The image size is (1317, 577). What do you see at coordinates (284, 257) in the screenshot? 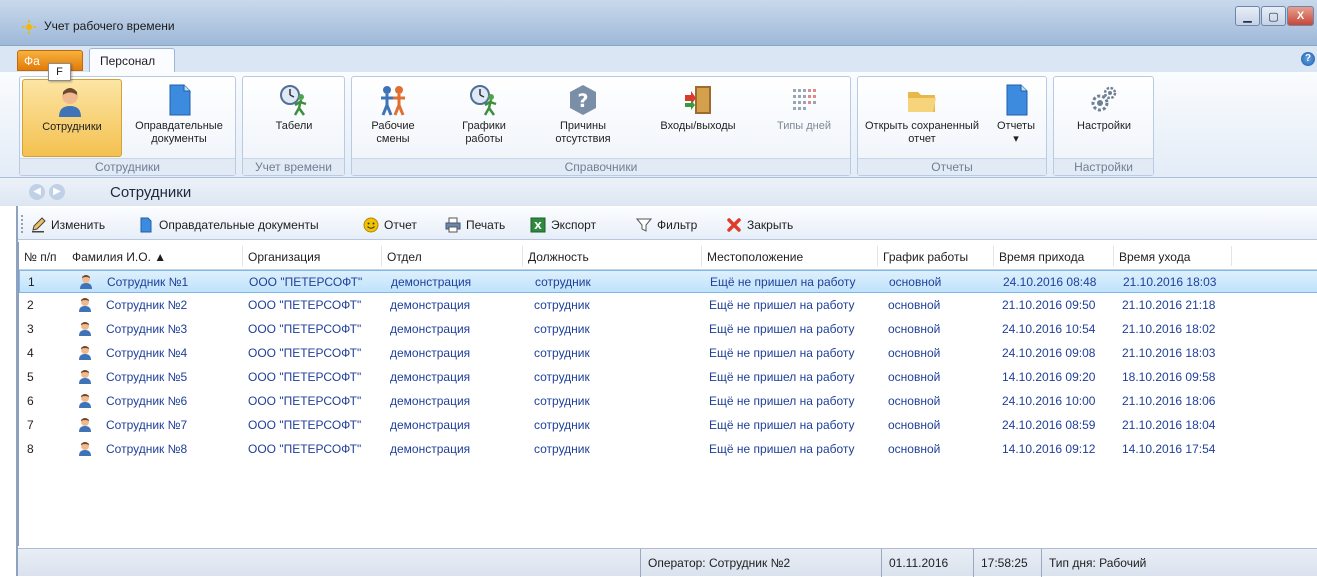
I see `column-header-organization: Организация` at bounding box center [284, 257].